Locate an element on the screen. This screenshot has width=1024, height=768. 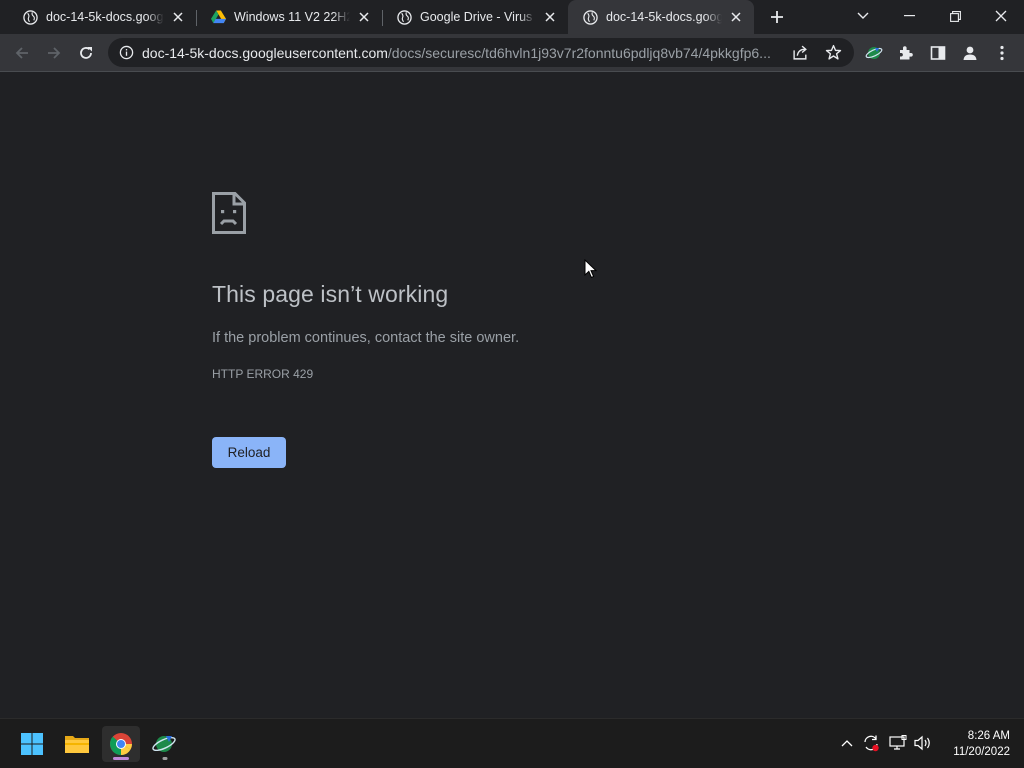
tray-overflow-button is located at coordinates (847, 743).